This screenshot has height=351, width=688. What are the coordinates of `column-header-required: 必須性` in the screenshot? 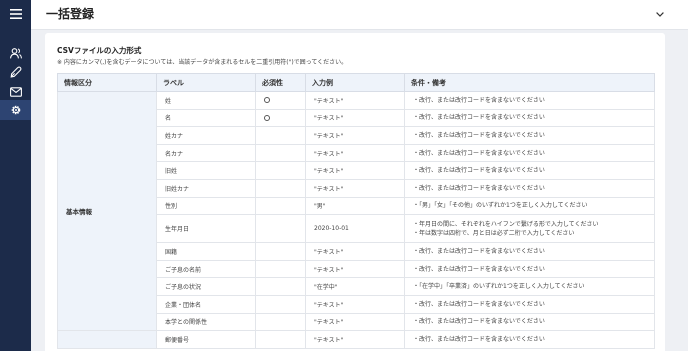 It's located at (280, 82).